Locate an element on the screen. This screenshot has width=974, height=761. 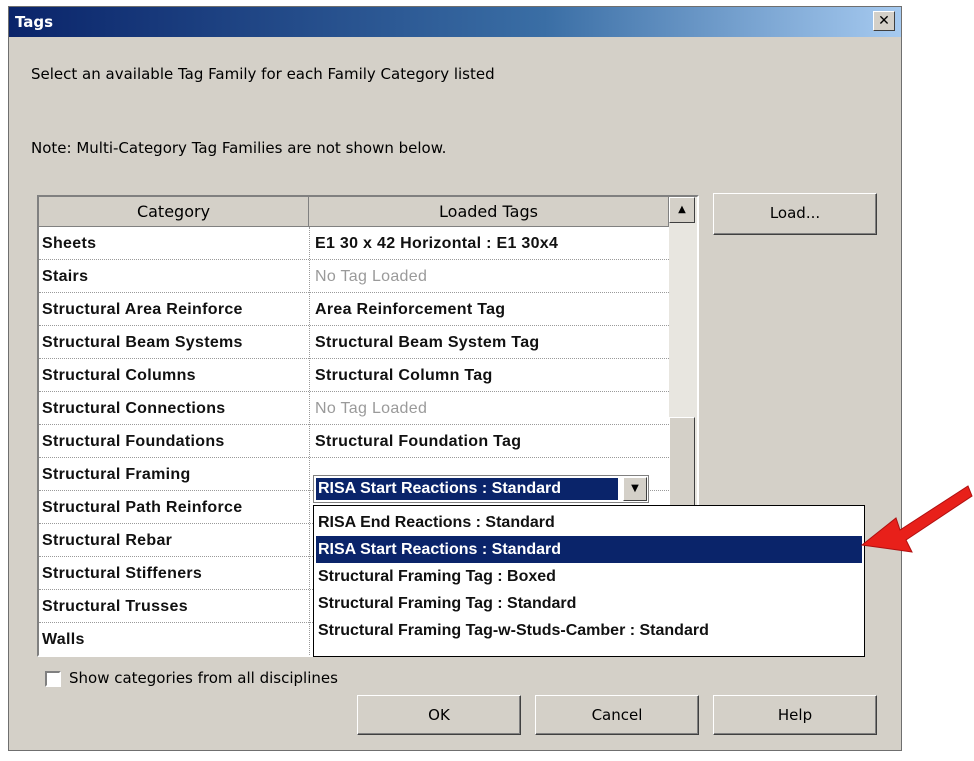
category-cell: Structural Columns is located at coordinates (119, 375).